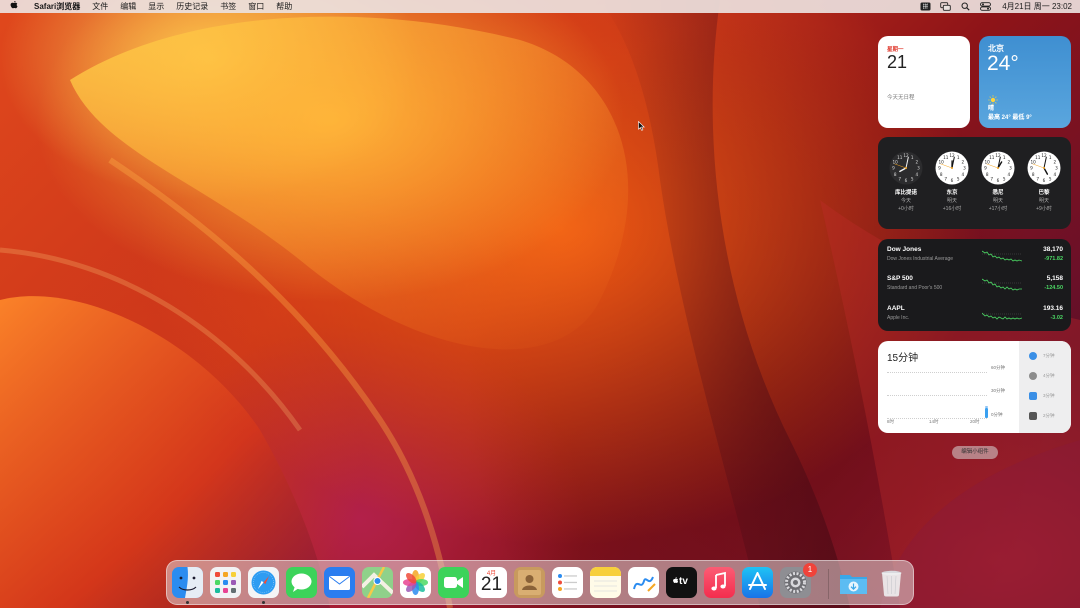 Image resolution: width=1080 pixels, height=608 pixels. What do you see at coordinates (301, 582) in the screenshot?
I see `dock-messages` at bounding box center [301, 582].